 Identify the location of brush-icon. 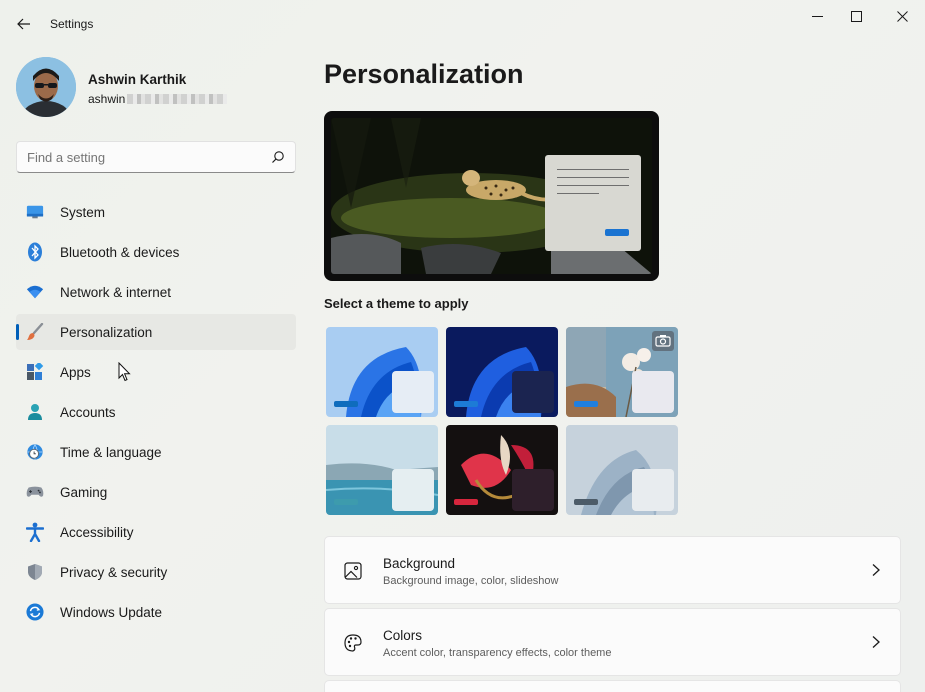
(35, 332).